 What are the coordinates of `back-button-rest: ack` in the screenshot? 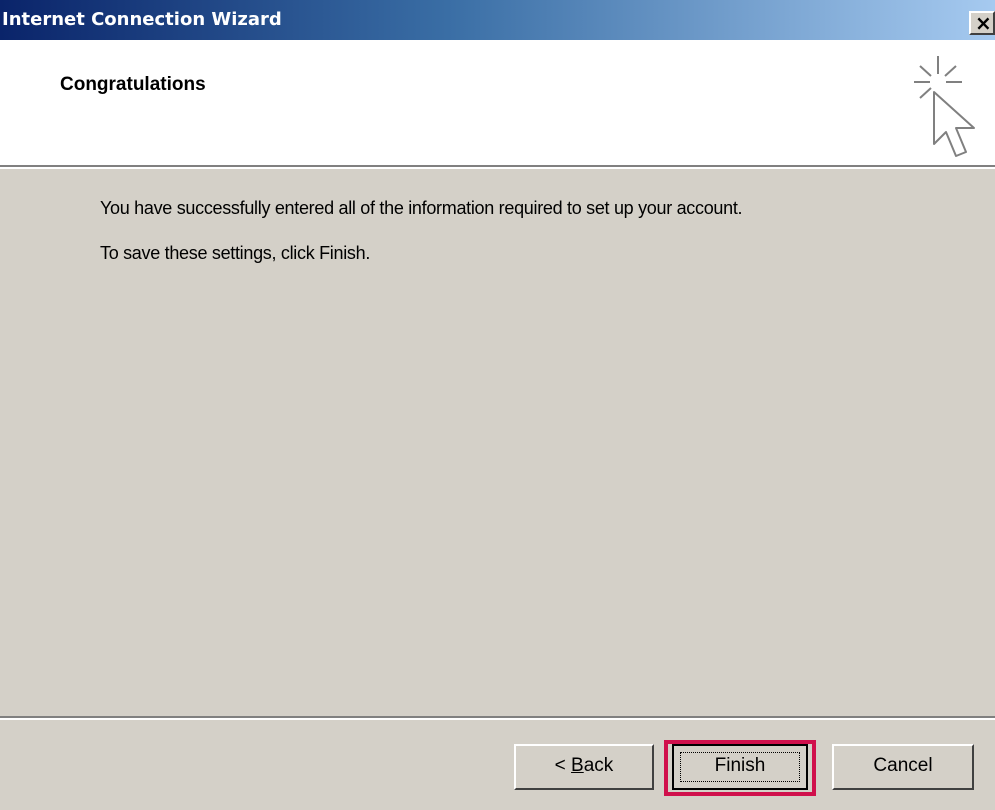 It's located at (598, 765).